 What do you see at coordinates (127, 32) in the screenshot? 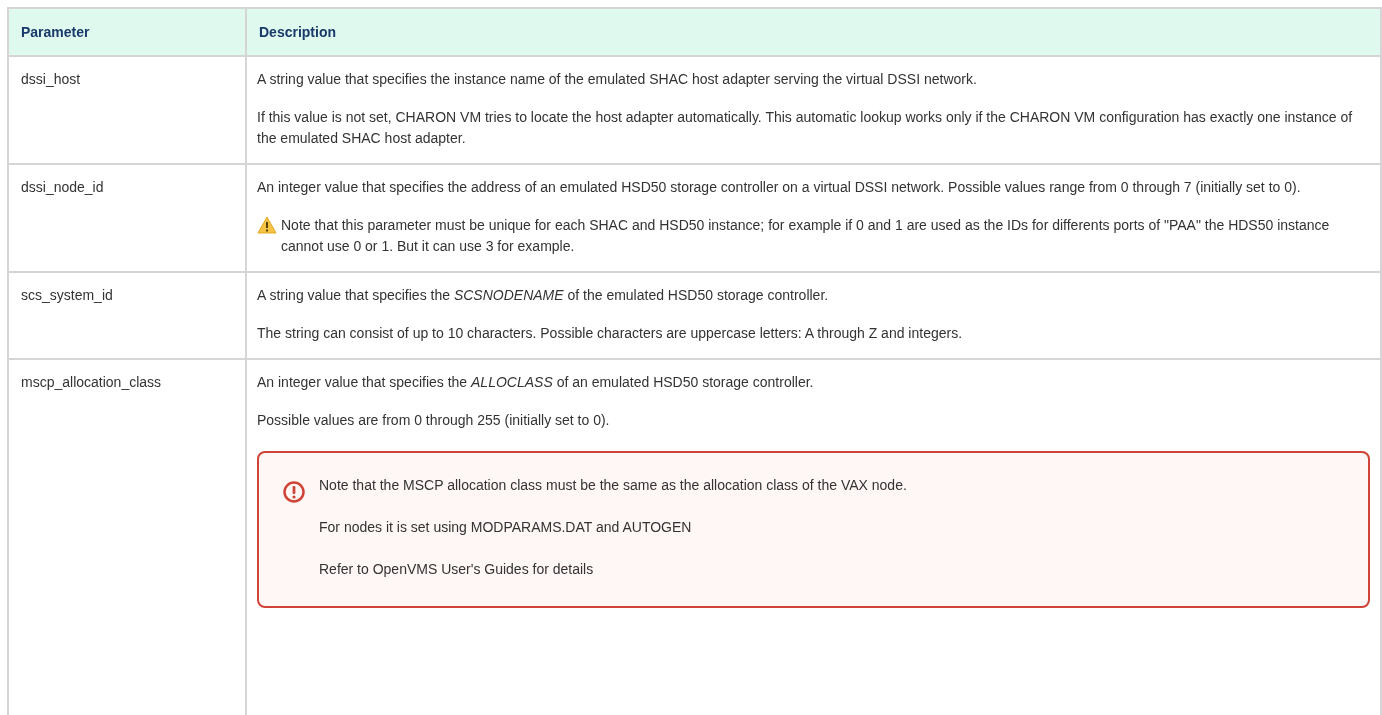
I see `column-header: Parameter` at bounding box center [127, 32].